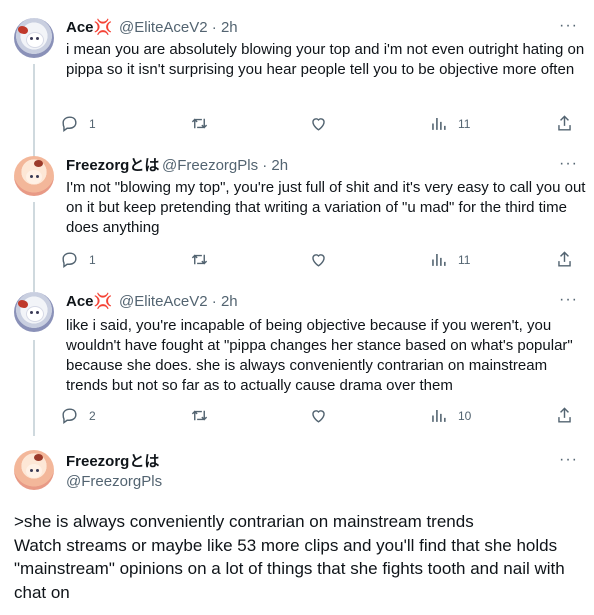  I want to click on views-button: 10, so click(450, 415).